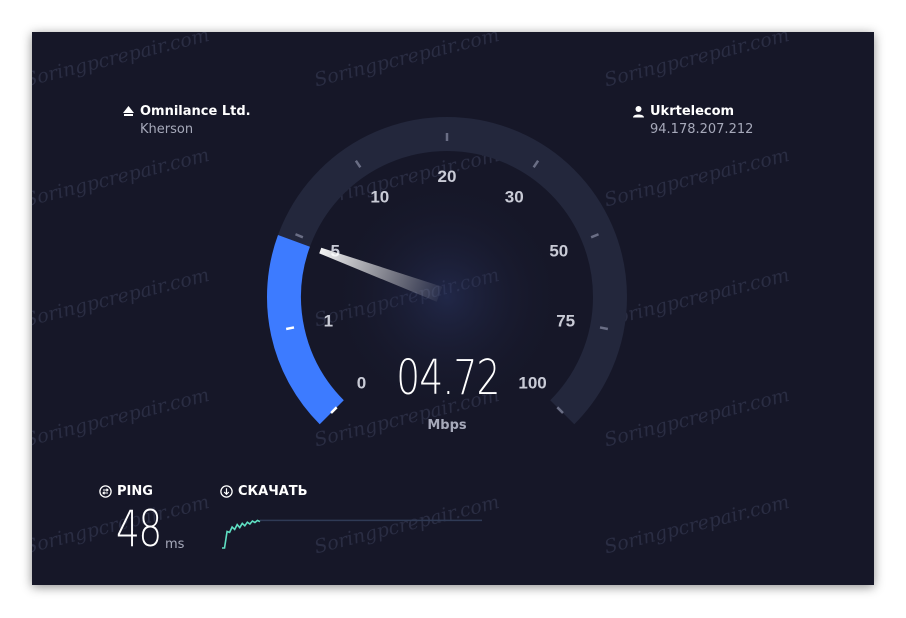 The height and width of the screenshot is (618, 906). What do you see at coordinates (448, 378) in the screenshot?
I see `speed-value: 04.72` at bounding box center [448, 378].